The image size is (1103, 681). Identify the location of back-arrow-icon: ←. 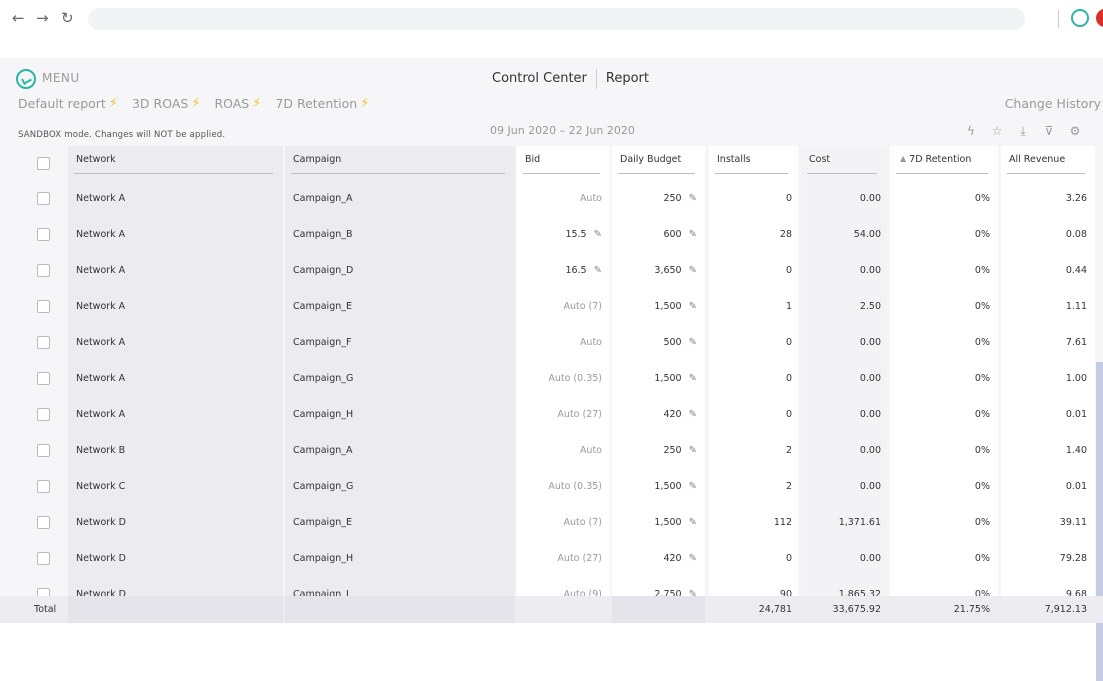
(18, 18).